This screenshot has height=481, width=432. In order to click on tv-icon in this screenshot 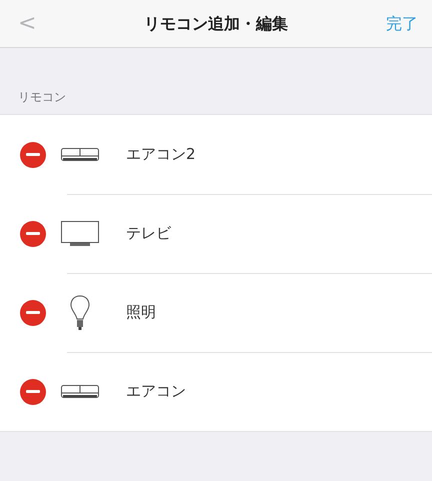, I will do `click(80, 233)`.